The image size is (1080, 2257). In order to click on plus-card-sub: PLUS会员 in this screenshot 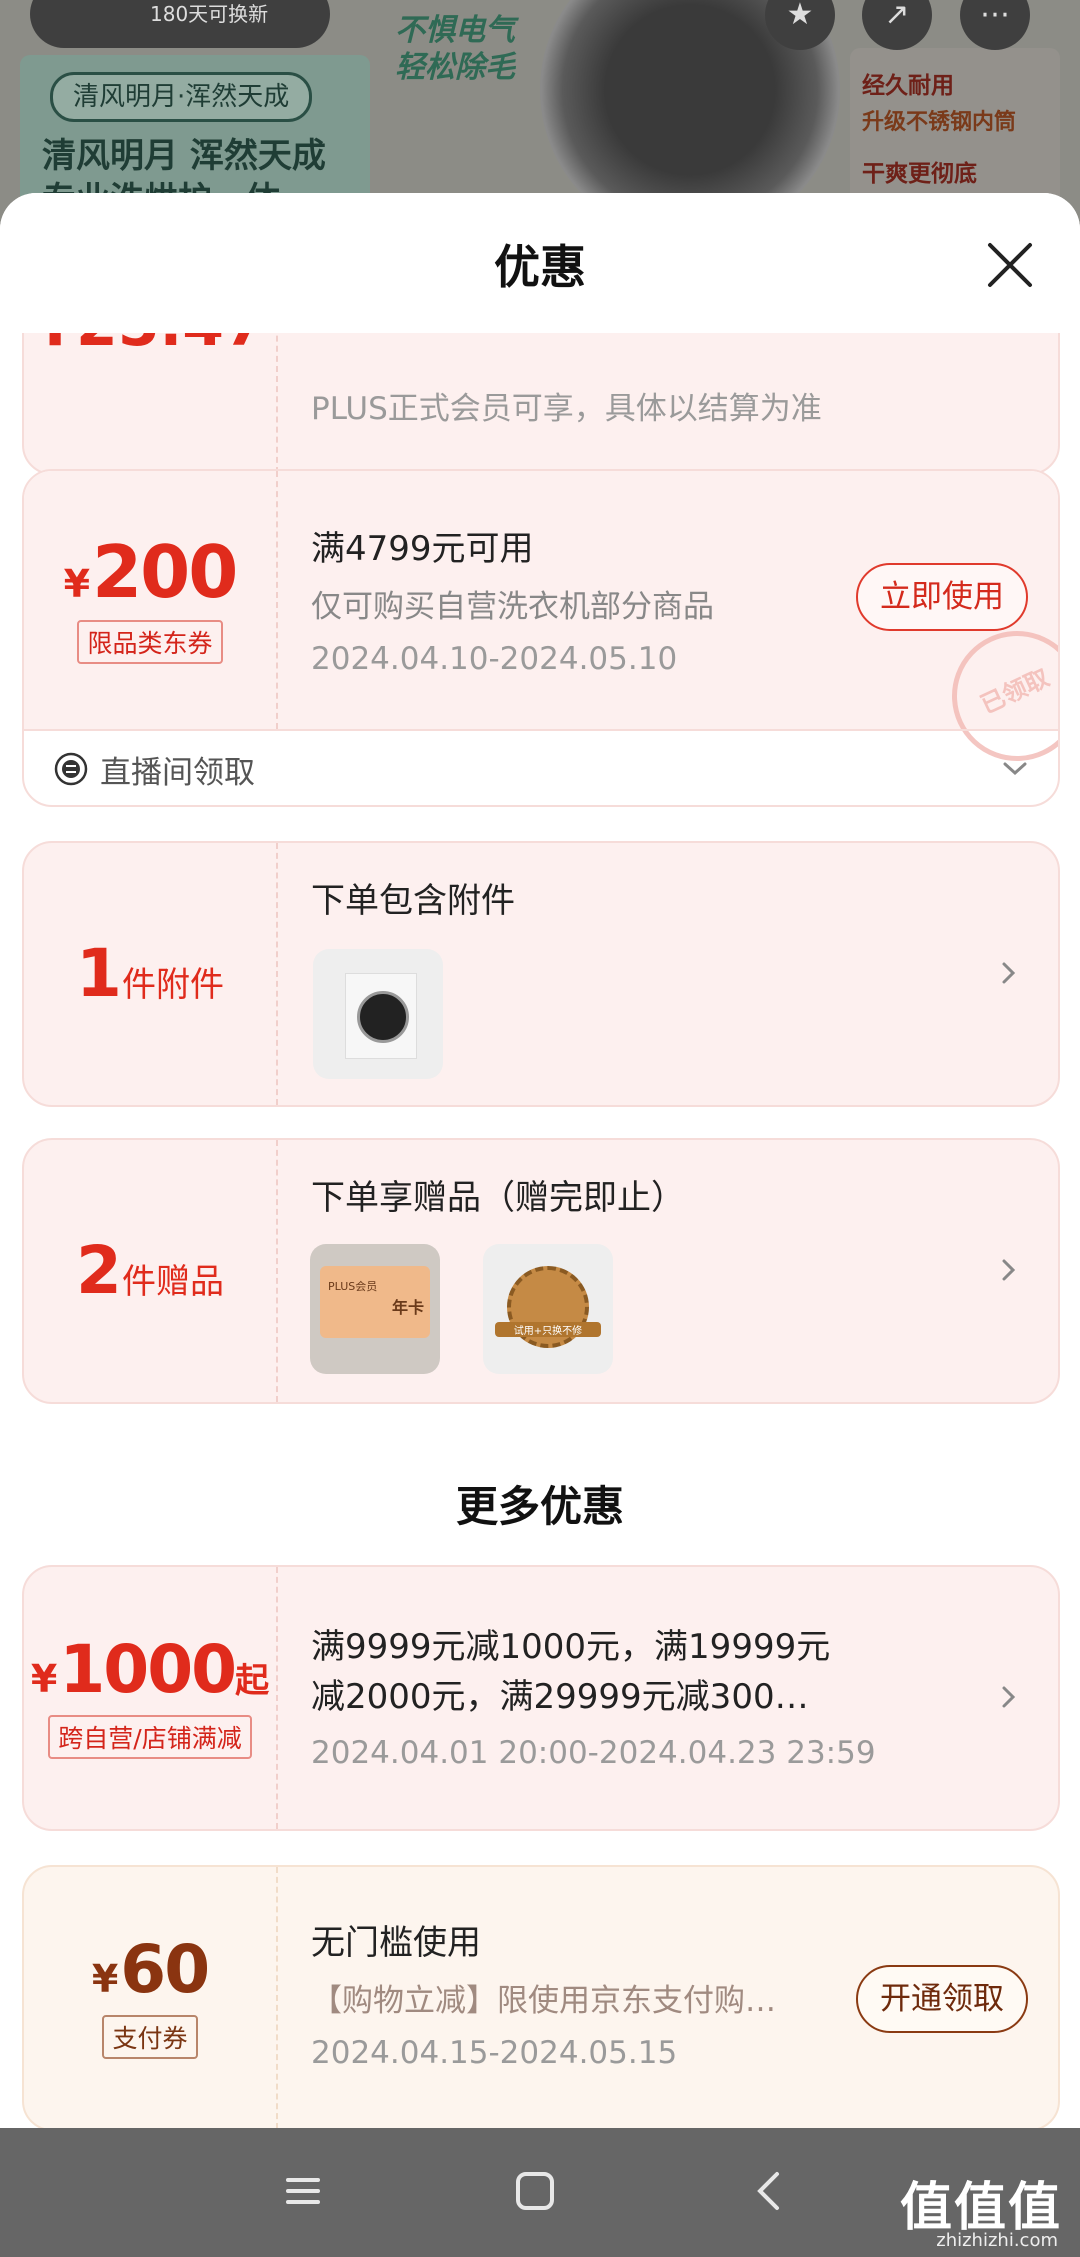, I will do `click(353, 1286)`.